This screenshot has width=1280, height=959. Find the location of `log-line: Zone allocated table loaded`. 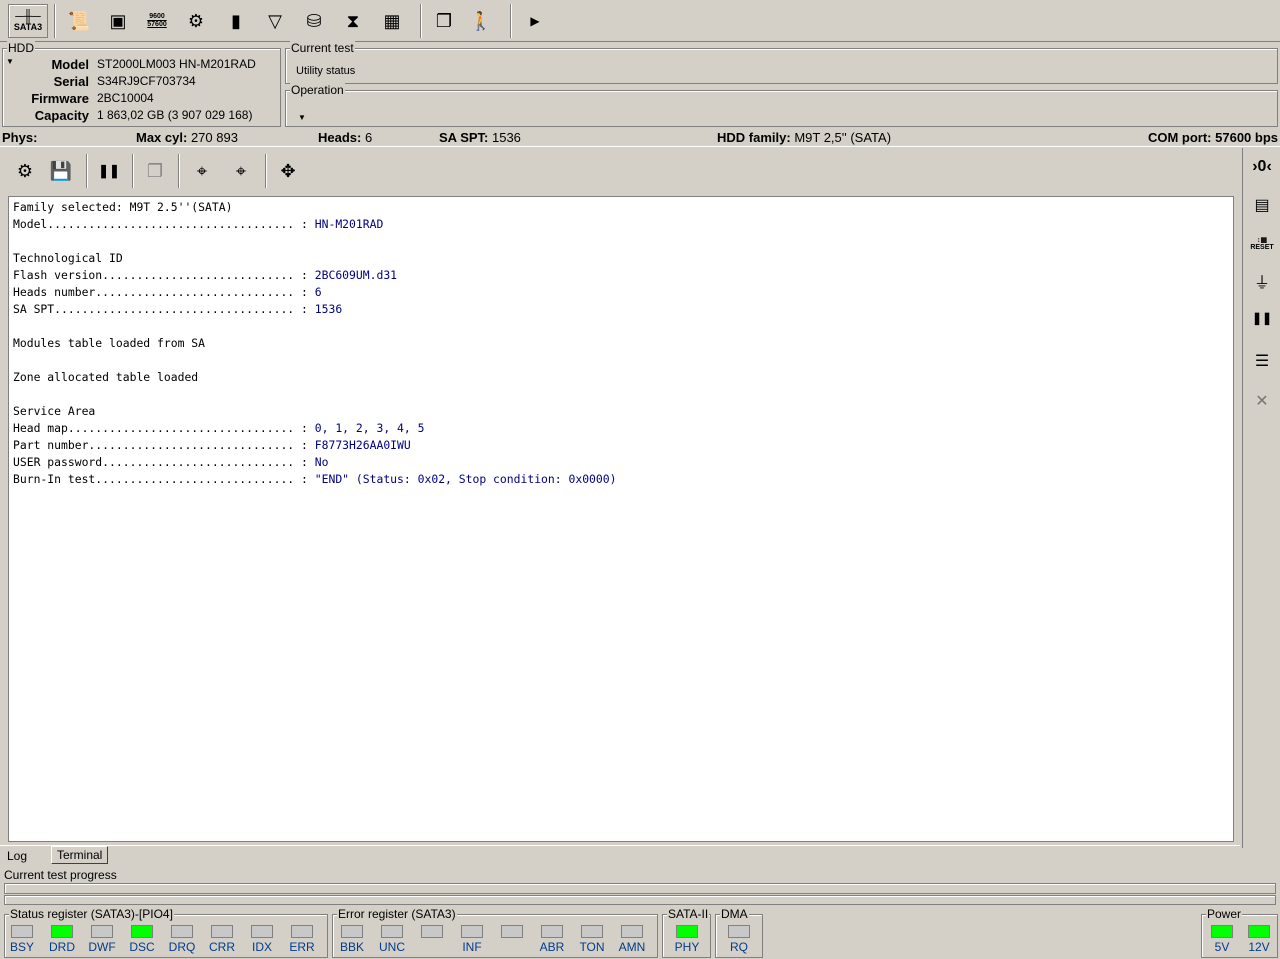

log-line: Zone allocated table loaded is located at coordinates (623, 377).